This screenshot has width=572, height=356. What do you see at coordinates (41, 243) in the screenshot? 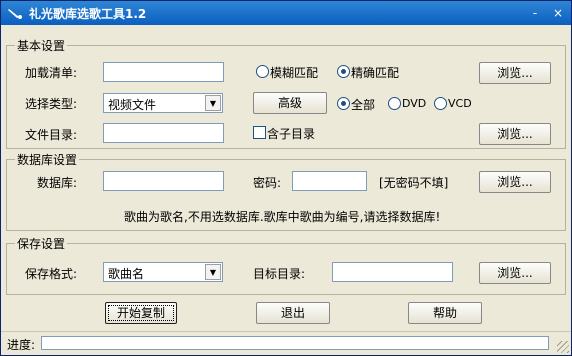
I see `save-settings-label: 保存设置` at bounding box center [41, 243].